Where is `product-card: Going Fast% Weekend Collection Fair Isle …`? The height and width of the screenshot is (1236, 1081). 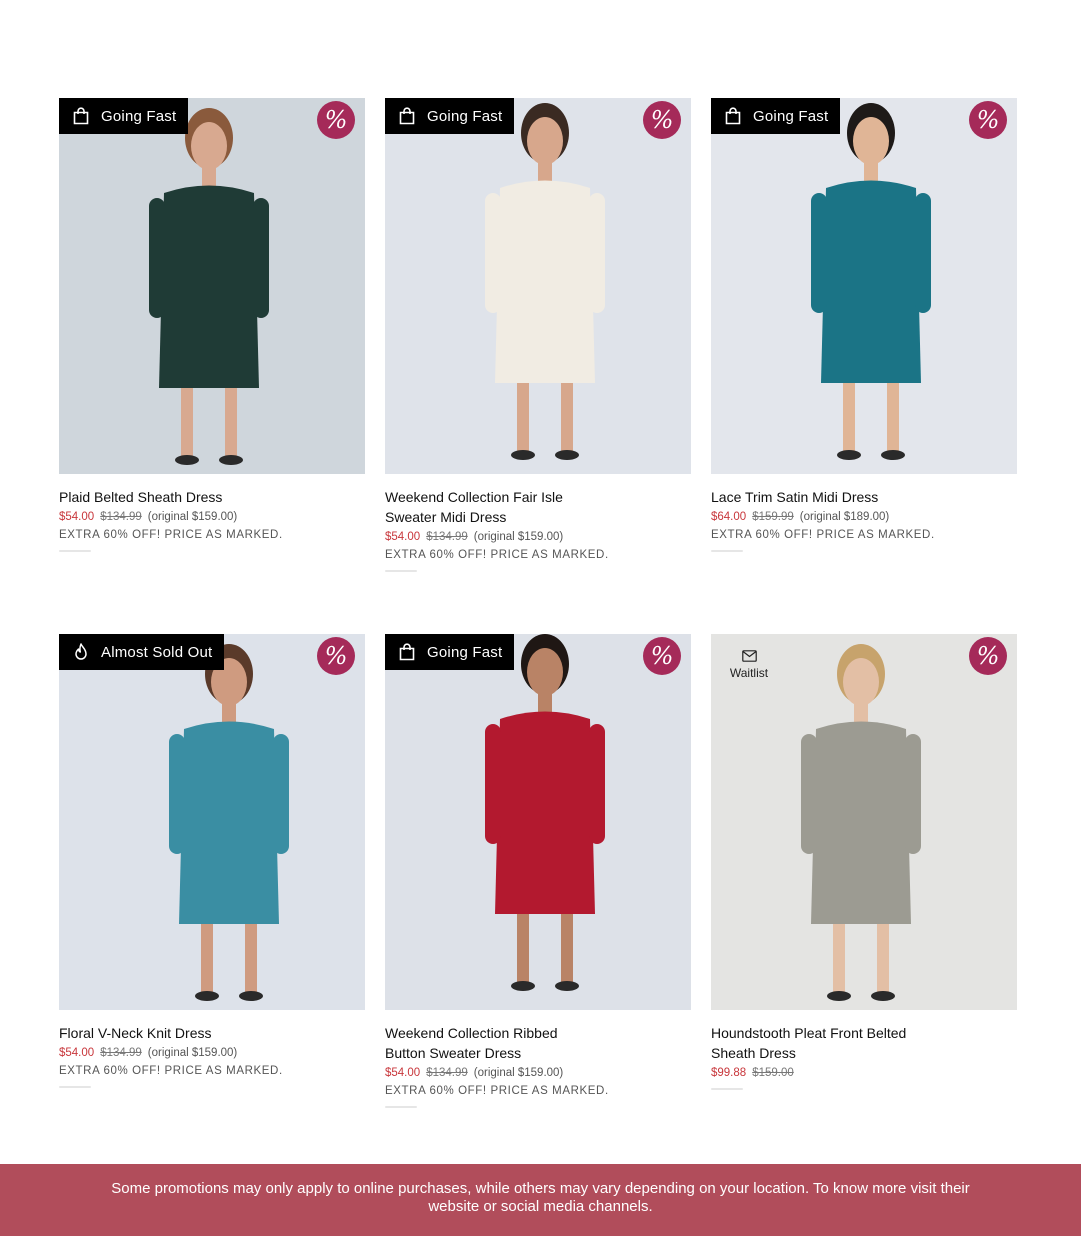 product-card: Going Fast% Weekend Collection Fair Isle … is located at coordinates (538, 366).